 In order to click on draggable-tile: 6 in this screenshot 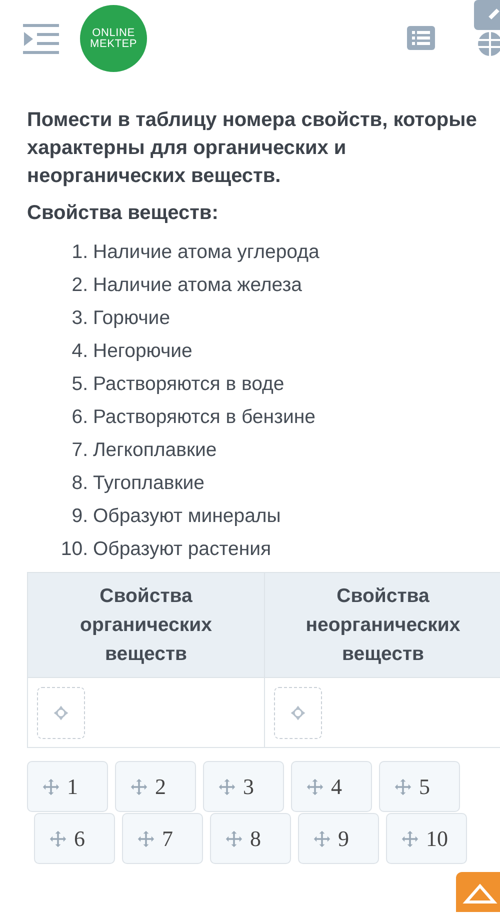, I will do `click(74, 838)`.